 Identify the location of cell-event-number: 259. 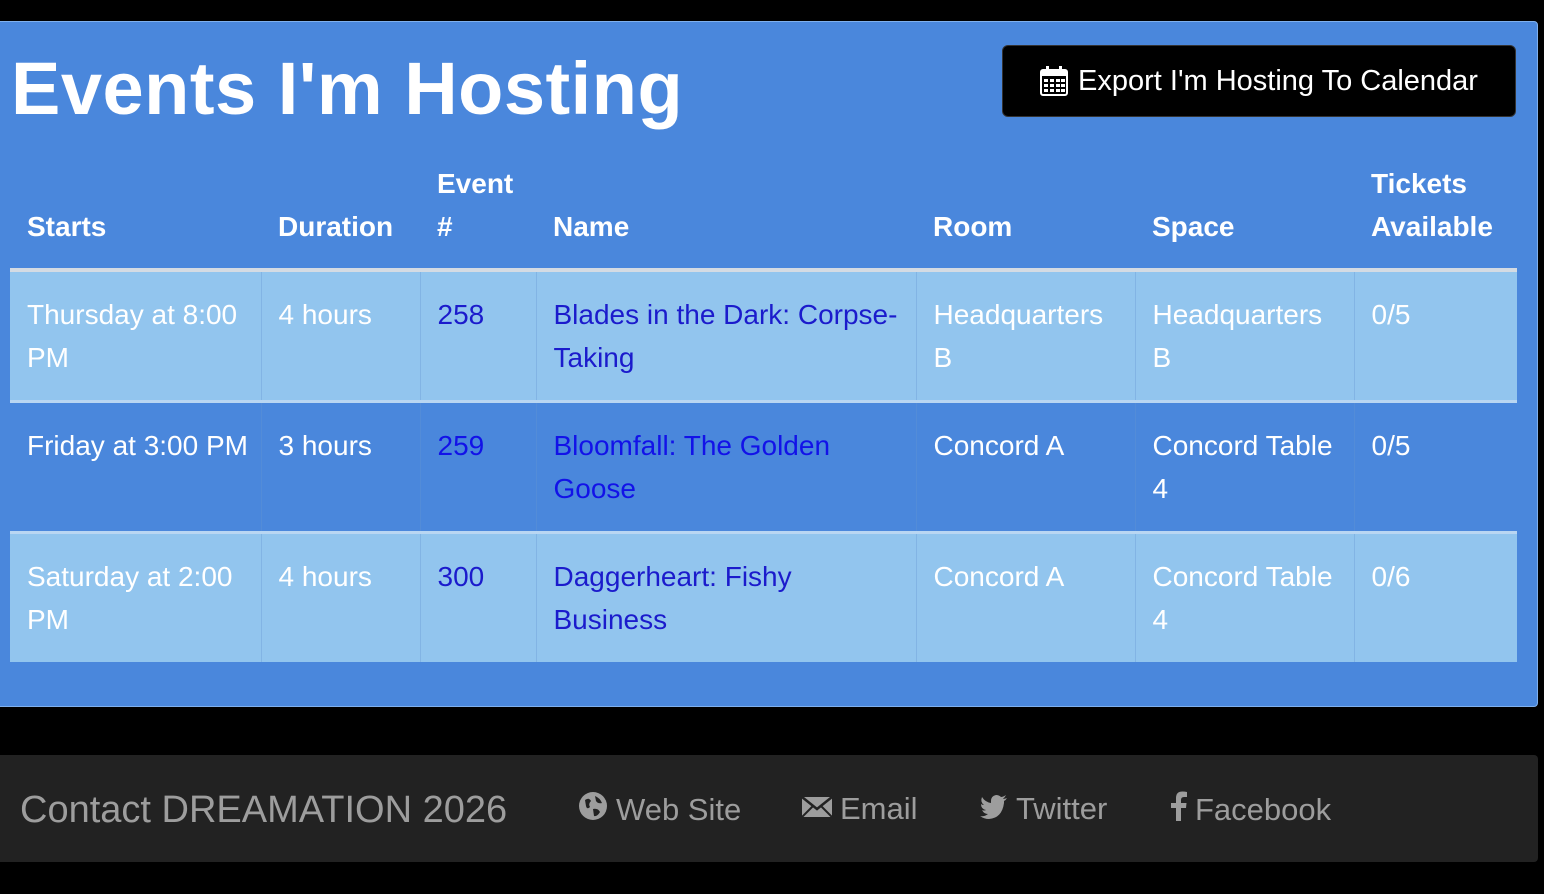
(478, 466).